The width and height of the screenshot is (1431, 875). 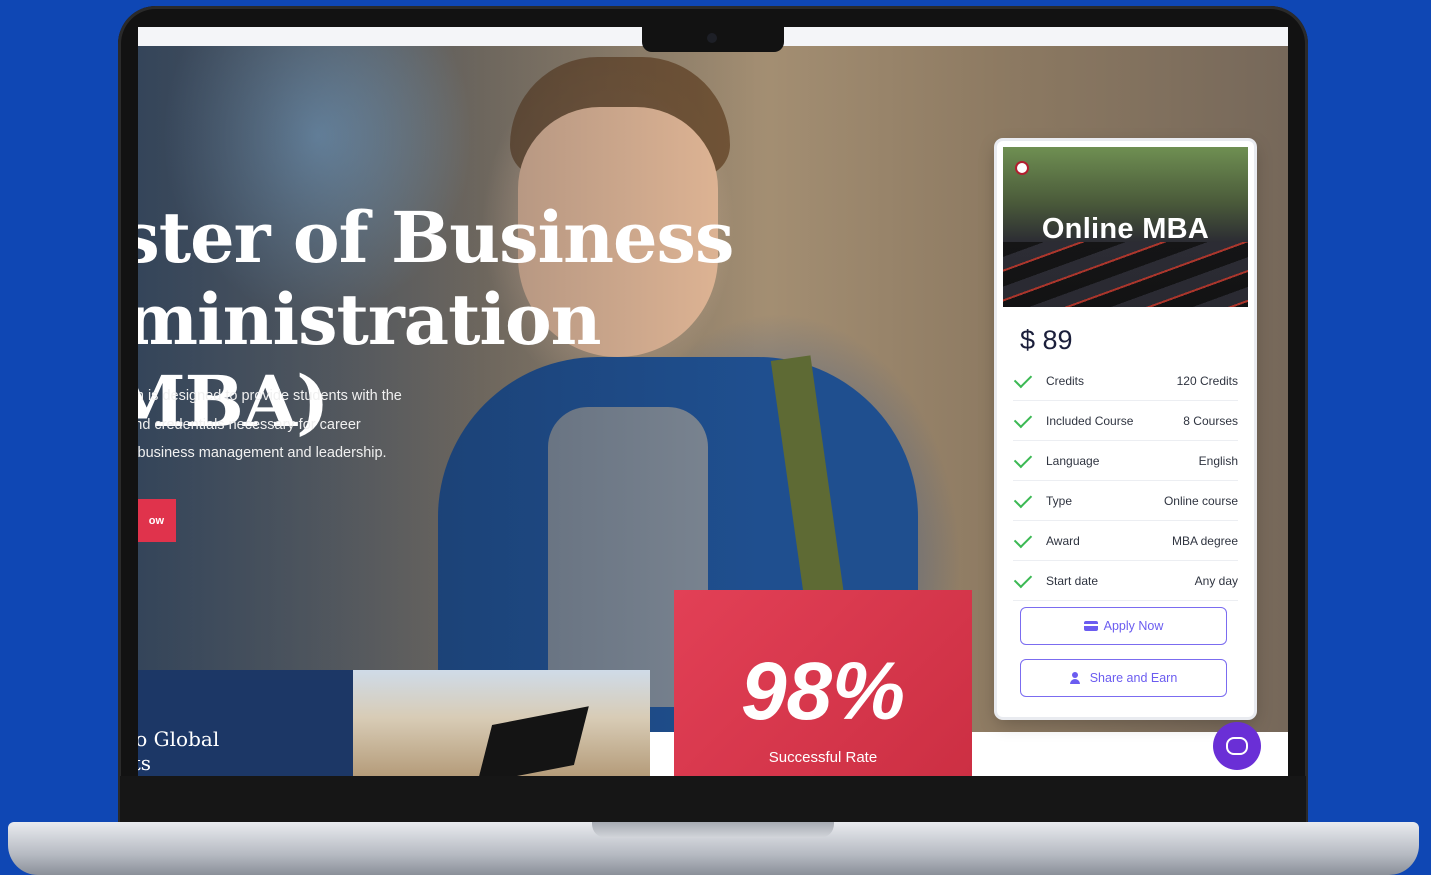 I want to click on detail-value: Any day, so click(x=1216, y=580).